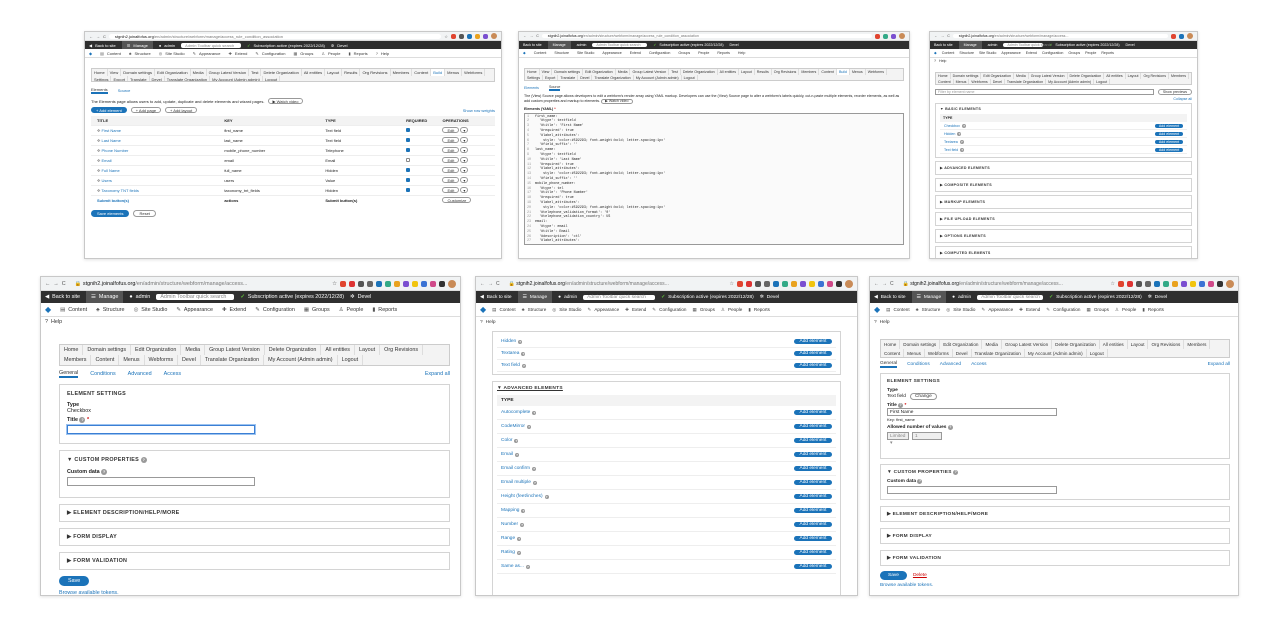 The height and width of the screenshot is (638, 1280). What do you see at coordinates (585, 53) in the screenshot?
I see `menu-site-studio: Site Studio` at bounding box center [585, 53].